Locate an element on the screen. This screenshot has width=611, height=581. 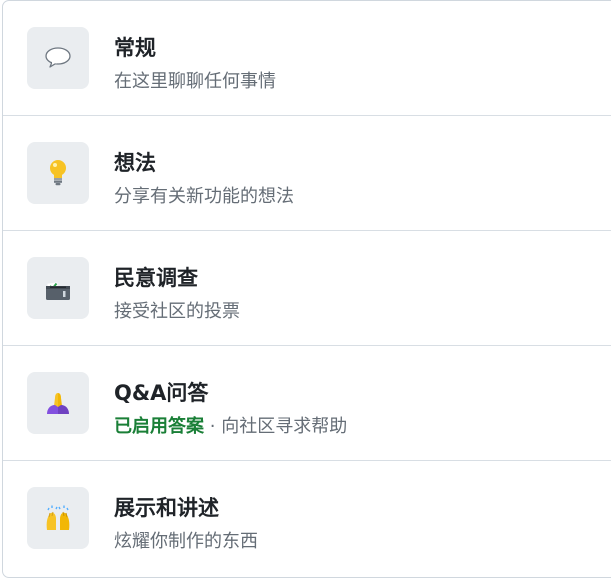
category-description: 炫耀你制作的东西 is located at coordinates (186, 541).